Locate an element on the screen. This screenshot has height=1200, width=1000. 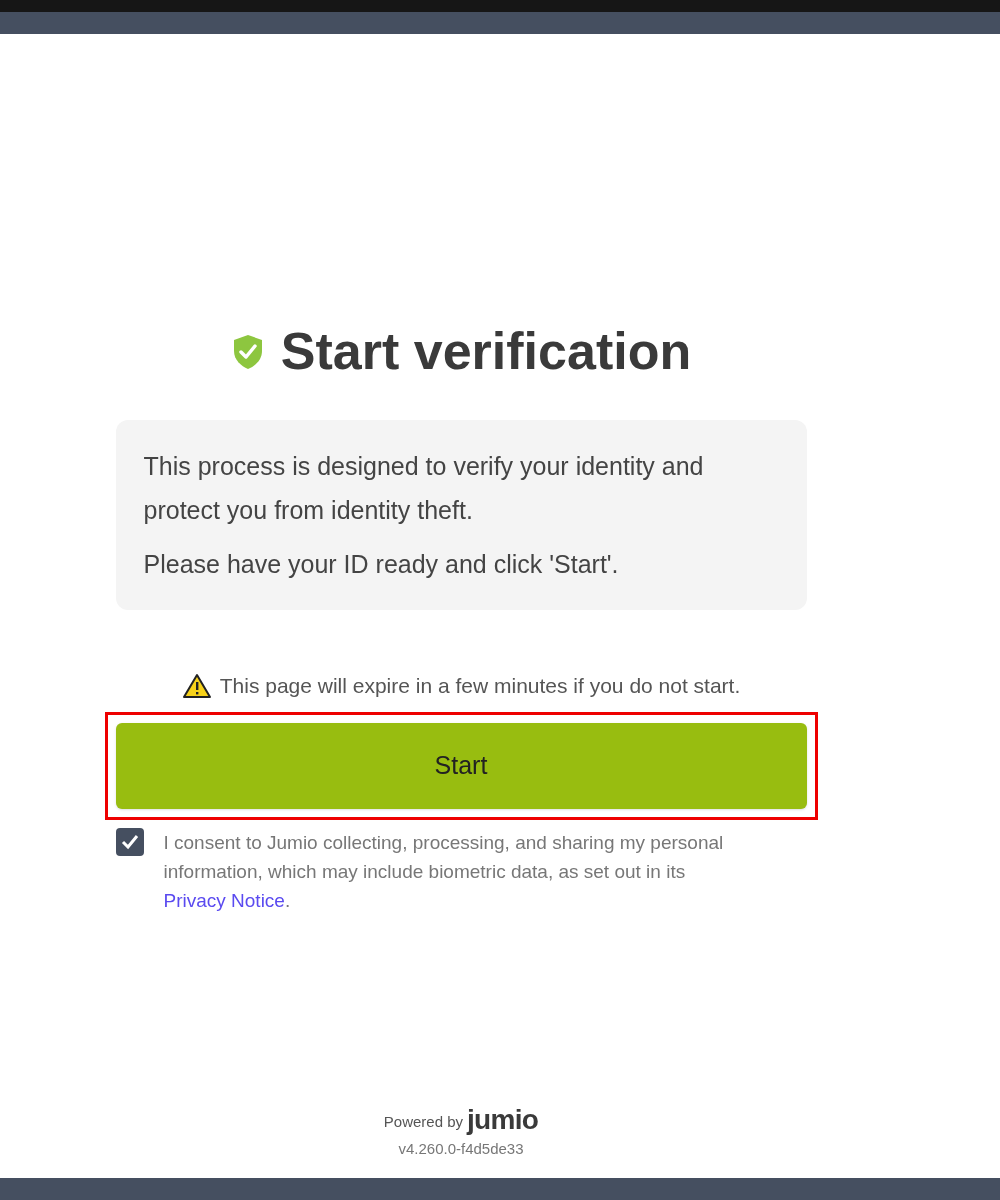
start-button: Start is located at coordinates (461, 765).